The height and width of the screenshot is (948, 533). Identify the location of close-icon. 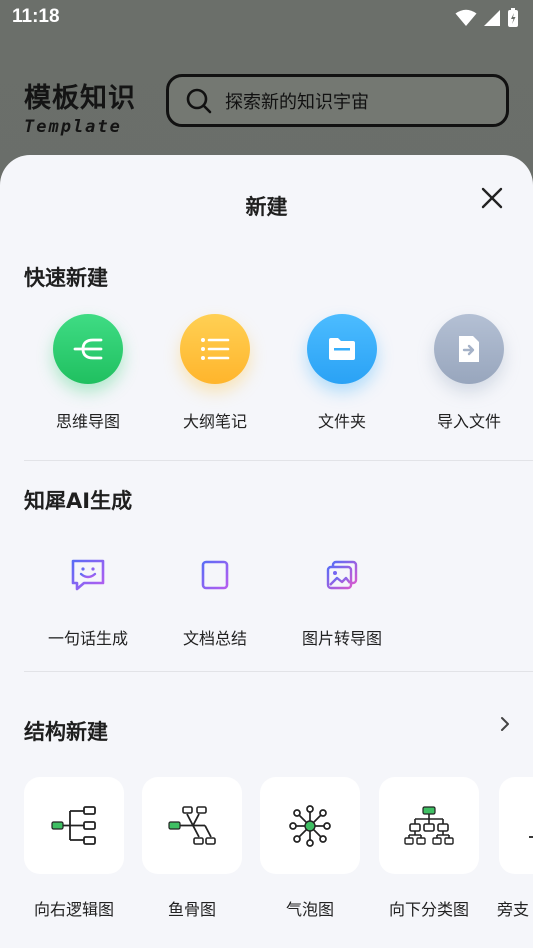
(492, 198).